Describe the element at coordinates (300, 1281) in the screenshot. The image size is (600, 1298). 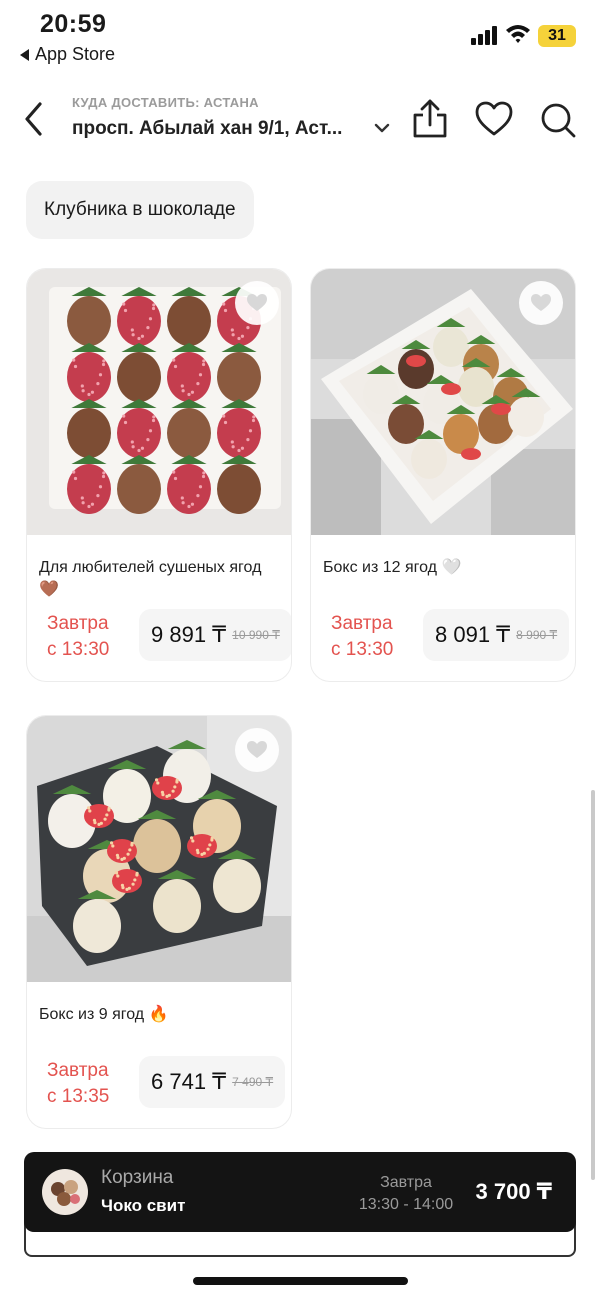
I see `home-indicator` at that location.